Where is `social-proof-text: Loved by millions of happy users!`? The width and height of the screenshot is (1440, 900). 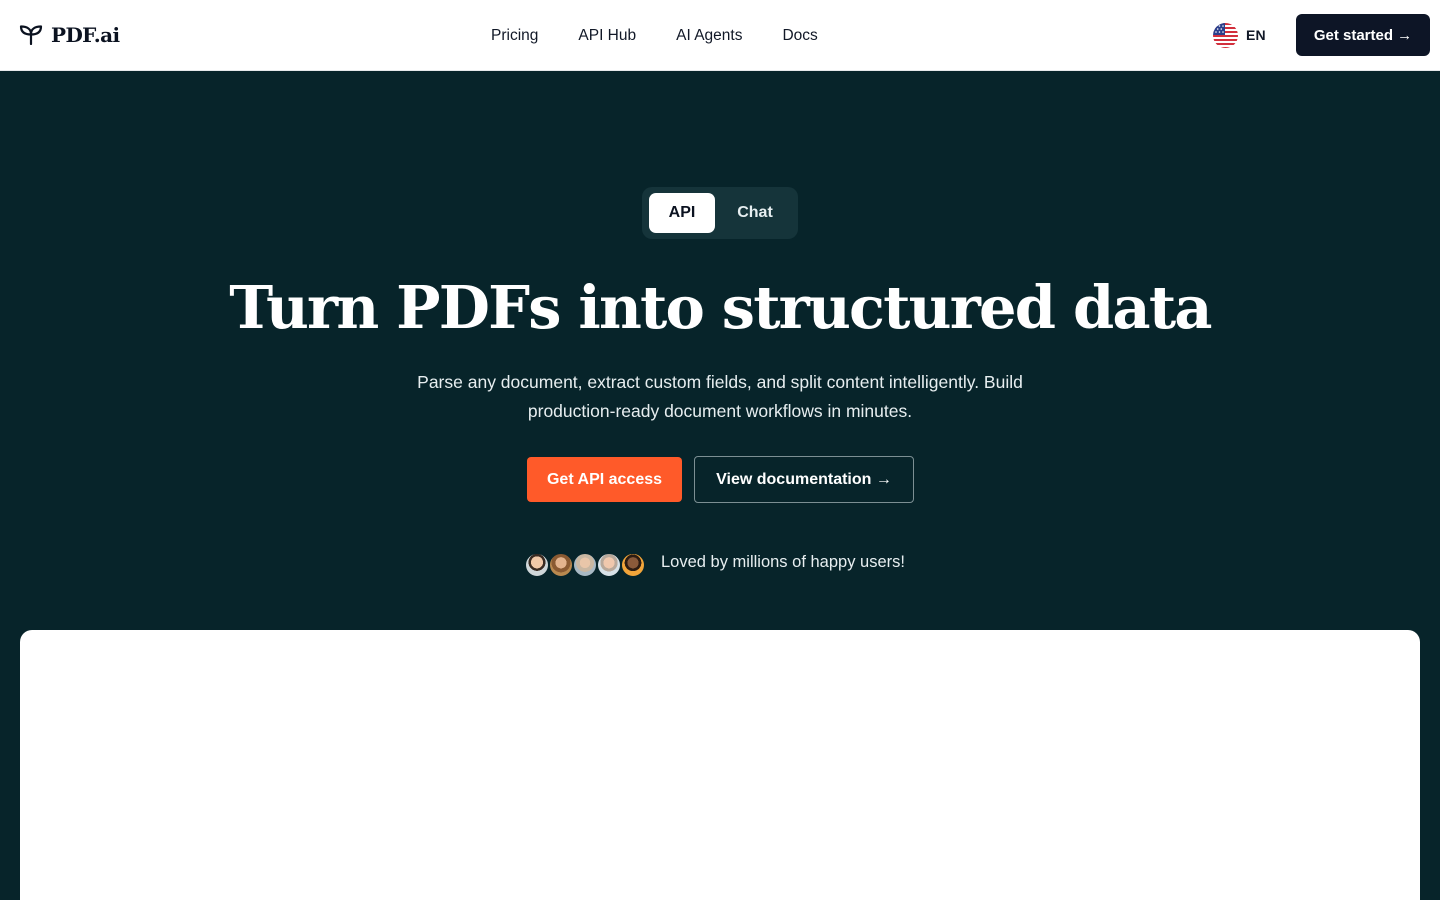 social-proof-text: Loved by millions of happy users! is located at coordinates (783, 562).